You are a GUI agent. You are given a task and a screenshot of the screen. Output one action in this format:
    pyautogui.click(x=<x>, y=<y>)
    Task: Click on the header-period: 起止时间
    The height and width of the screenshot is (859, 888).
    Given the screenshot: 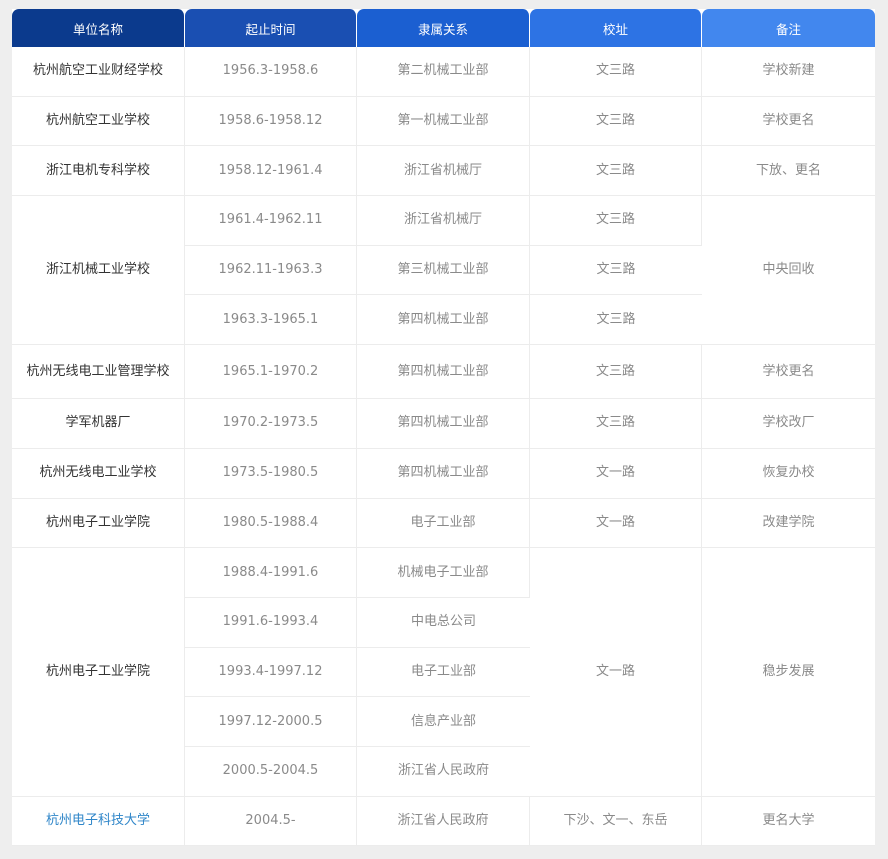 What is the action you would take?
    pyautogui.click(x=271, y=28)
    